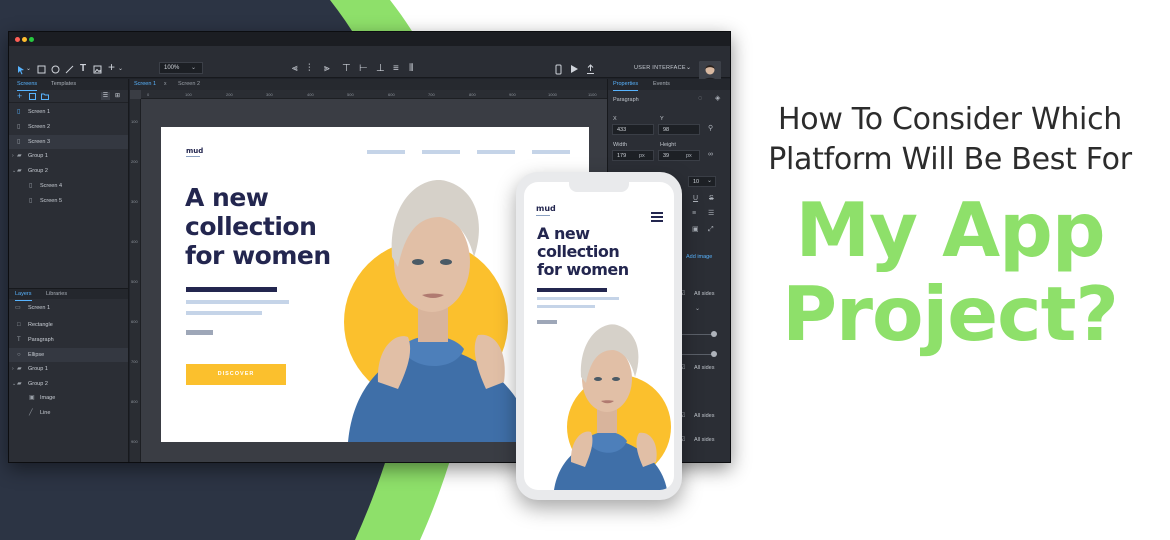 This screenshot has height=540, width=1170. What do you see at coordinates (236, 374) in the screenshot?
I see `discover-button: DISCOVER` at bounding box center [236, 374].